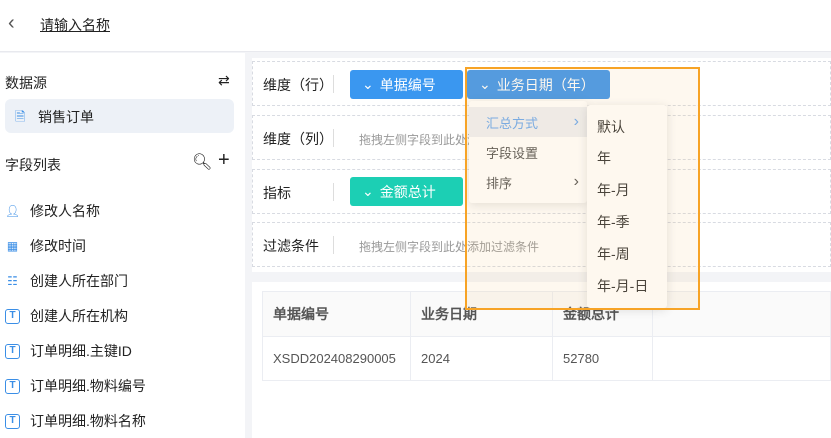  Describe the element at coordinates (224, 80) in the screenshot. I see `switch-datasource-icon: ⇄` at that location.